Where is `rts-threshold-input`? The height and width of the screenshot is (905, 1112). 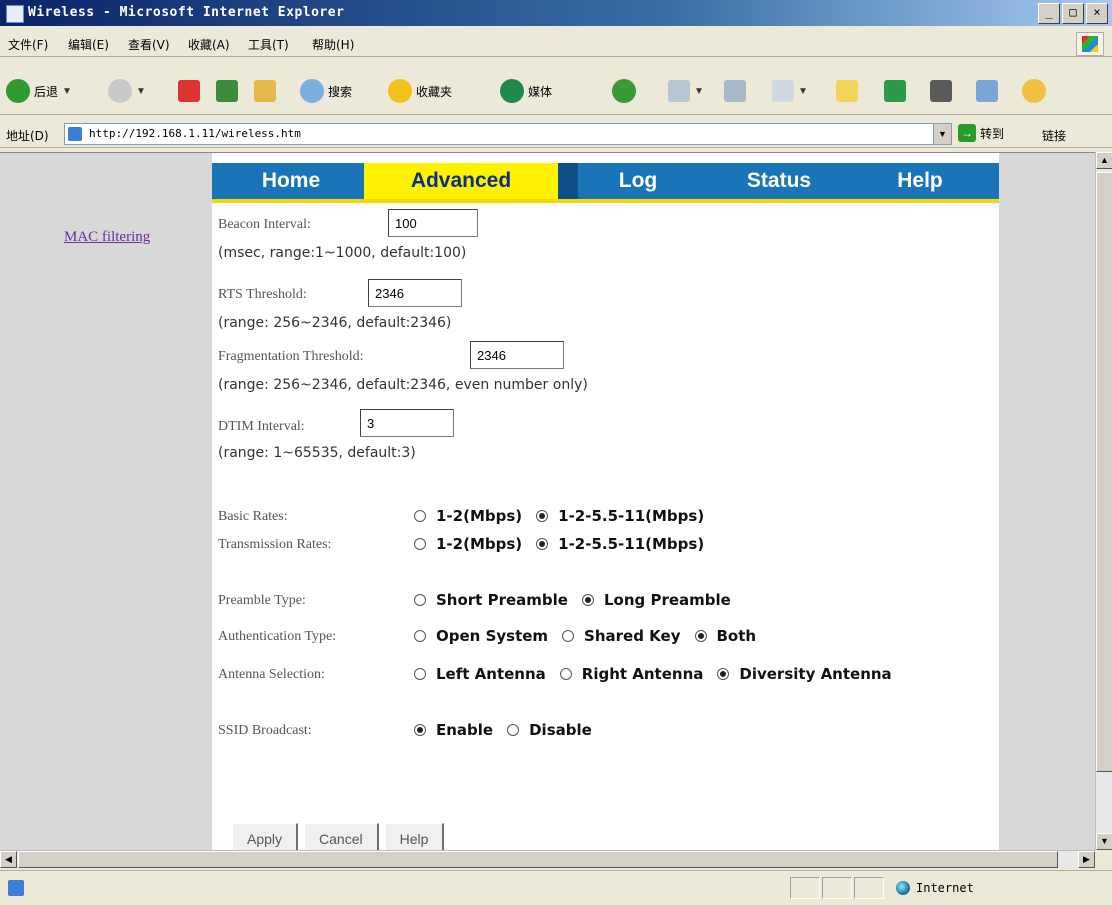 rts-threshold-input is located at coordinates (415, 293).